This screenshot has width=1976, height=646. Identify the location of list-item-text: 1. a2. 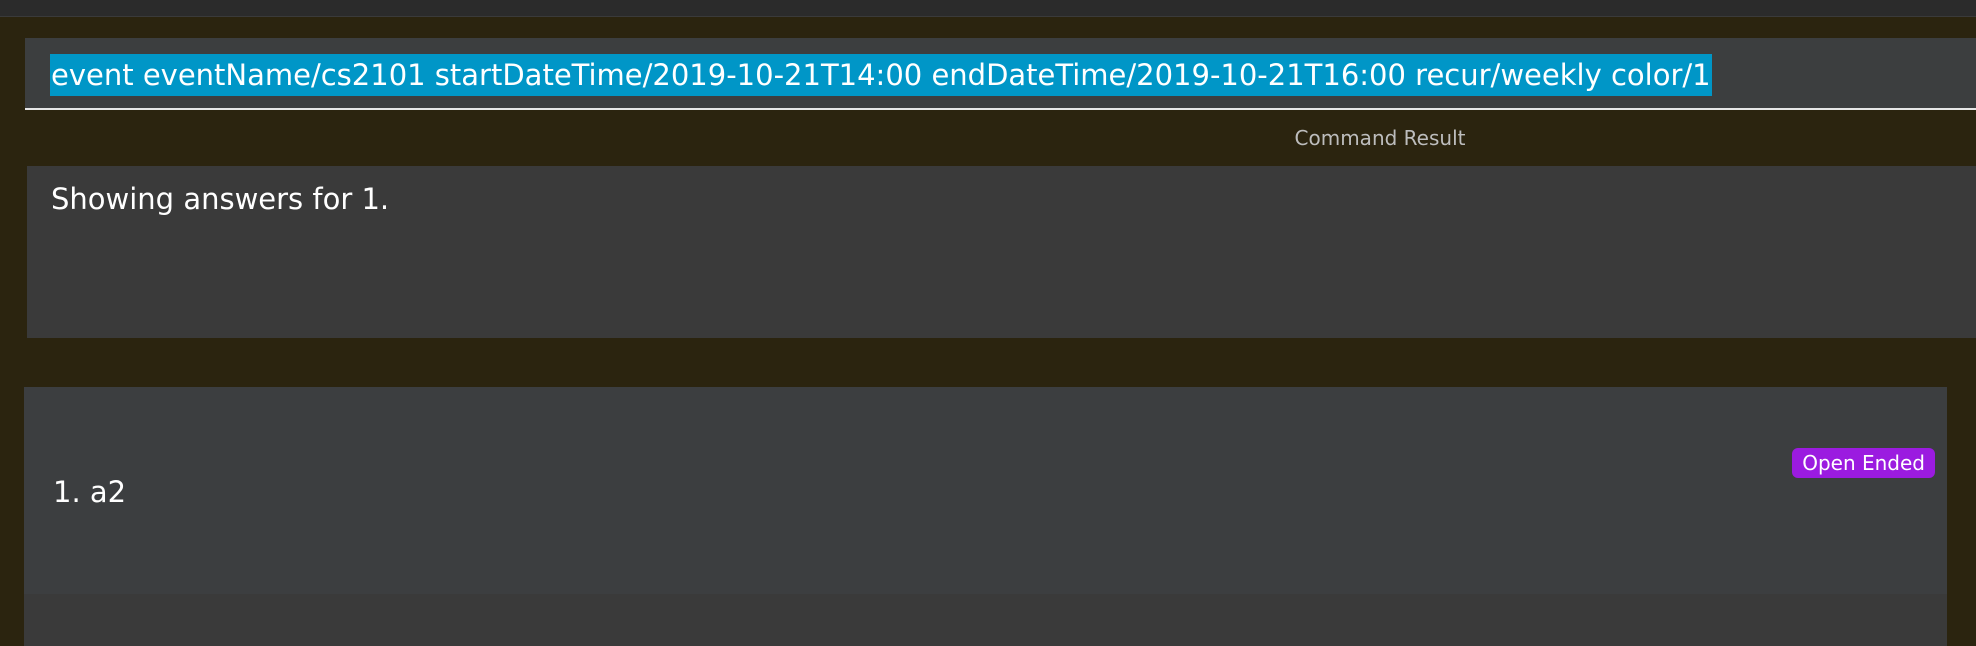
(90, 492).